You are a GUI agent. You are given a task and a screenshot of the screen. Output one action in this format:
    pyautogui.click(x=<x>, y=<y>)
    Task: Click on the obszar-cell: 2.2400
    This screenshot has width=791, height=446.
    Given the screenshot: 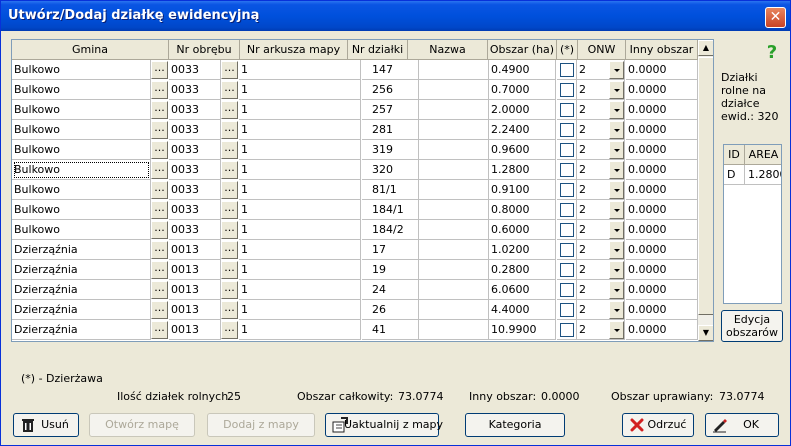 What is the action you would take?
    pyautogui.click(x=522, y=130)
    